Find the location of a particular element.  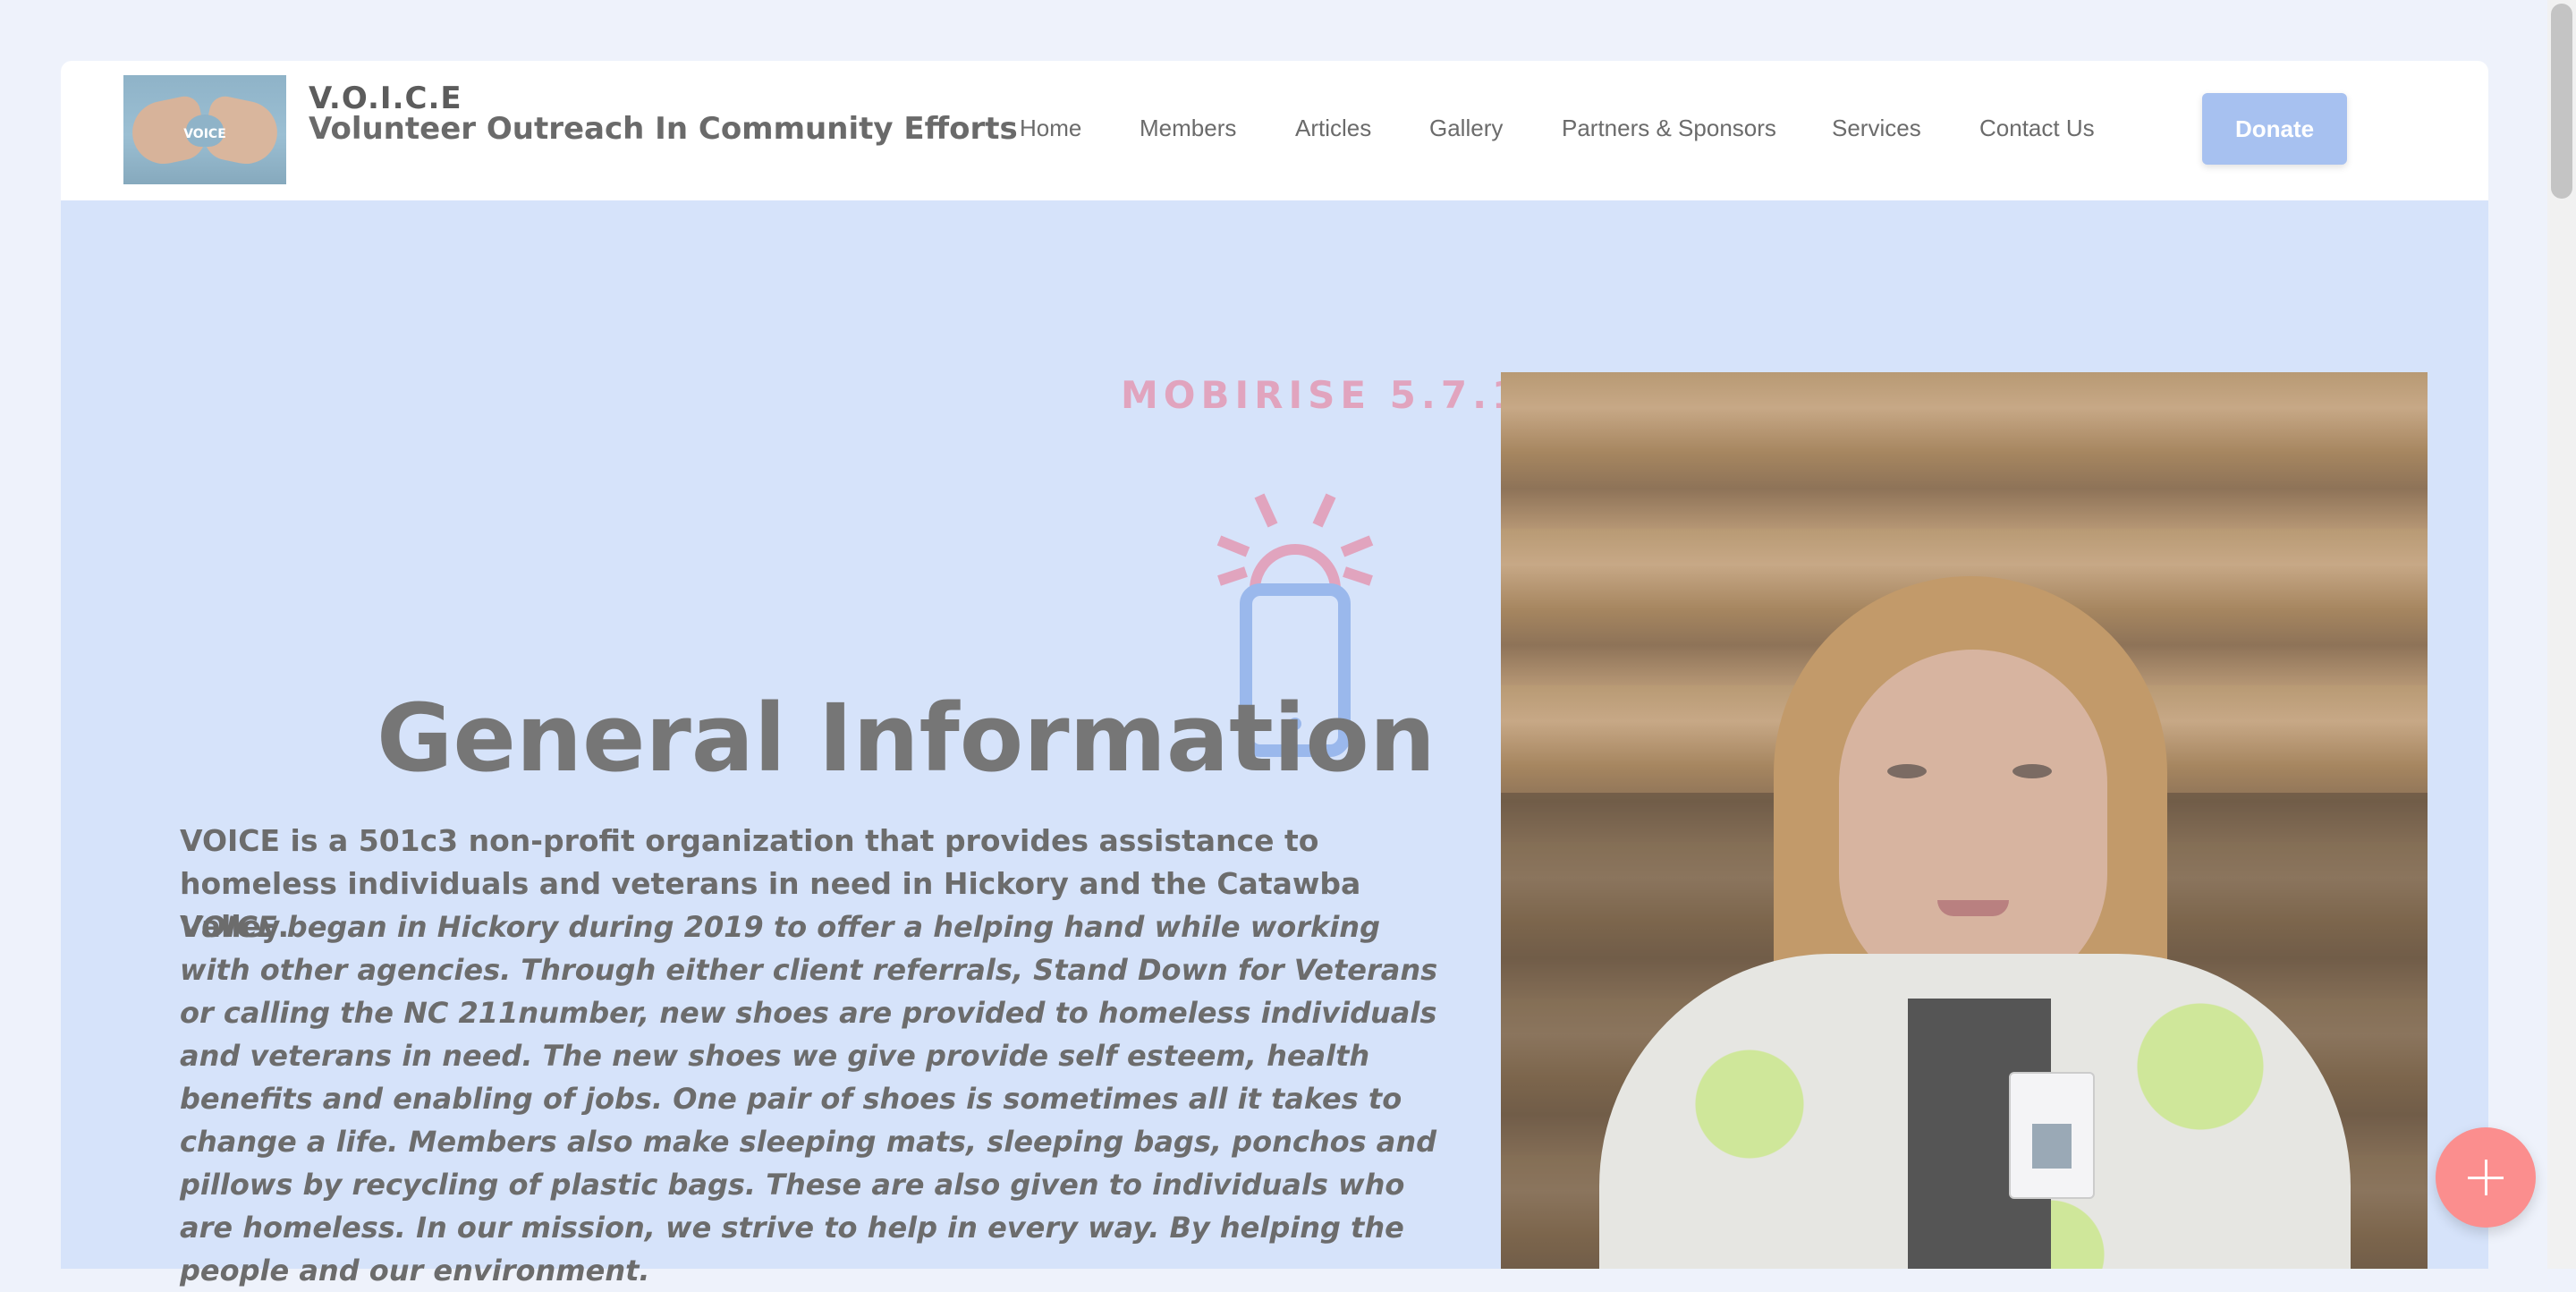

nav-item-gallery: Gallery is located at coordinates (1466, 128).